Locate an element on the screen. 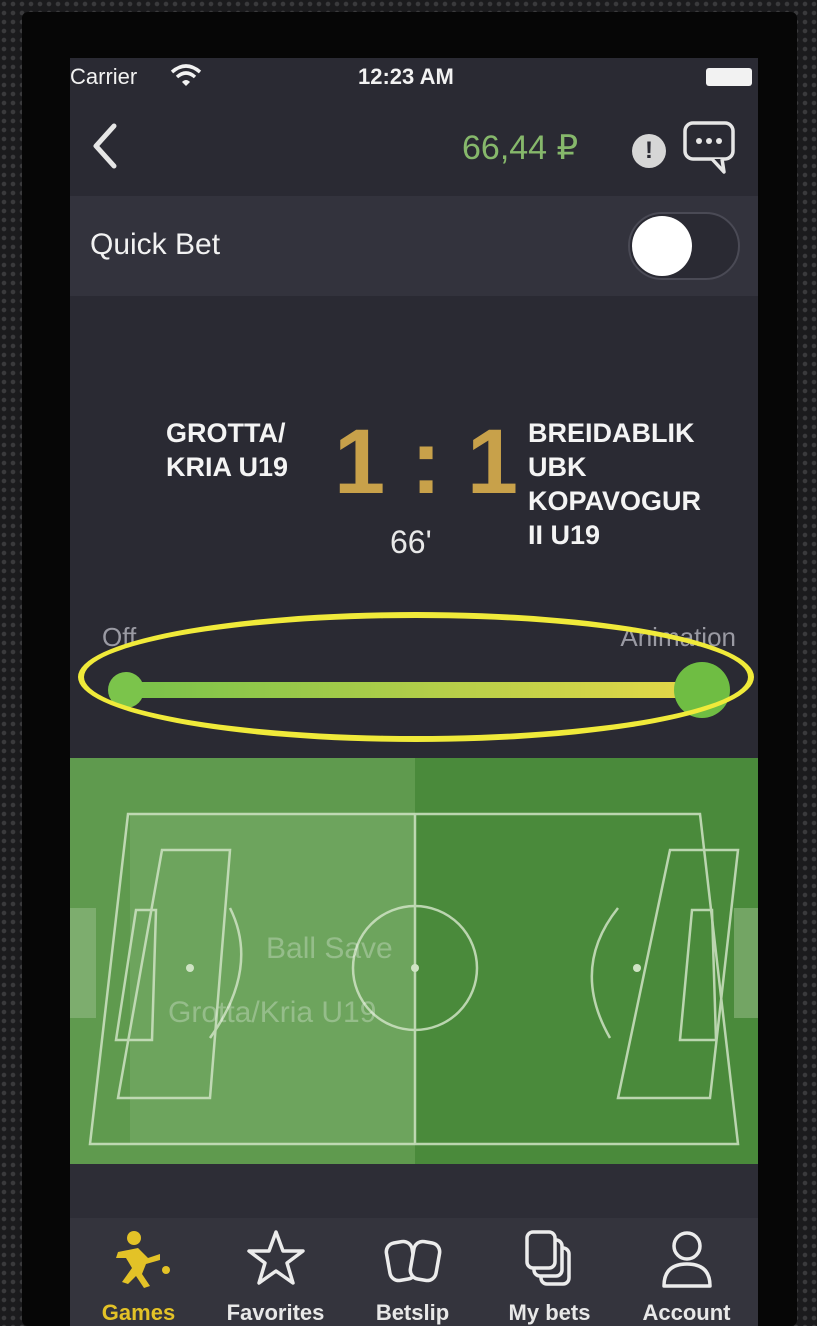 The image size is (817, 1326). status-bar: Carrier 12:23 AM is located at coordinates (414, 78).